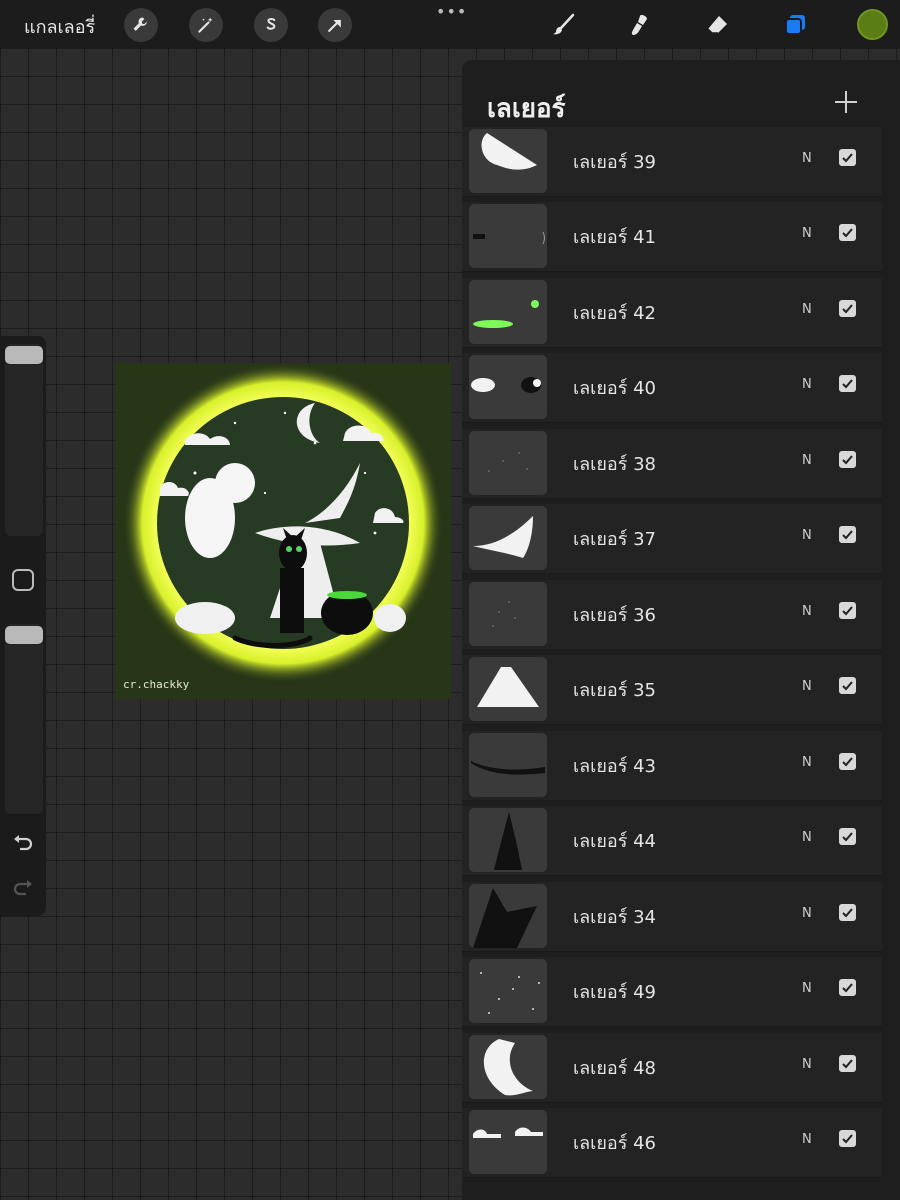 This screenshot has width=900, height=1200. What do you see at coordinates (846, 102) in the screenshot?
I see `add-layer-icon` at bounding box center [846, 102].